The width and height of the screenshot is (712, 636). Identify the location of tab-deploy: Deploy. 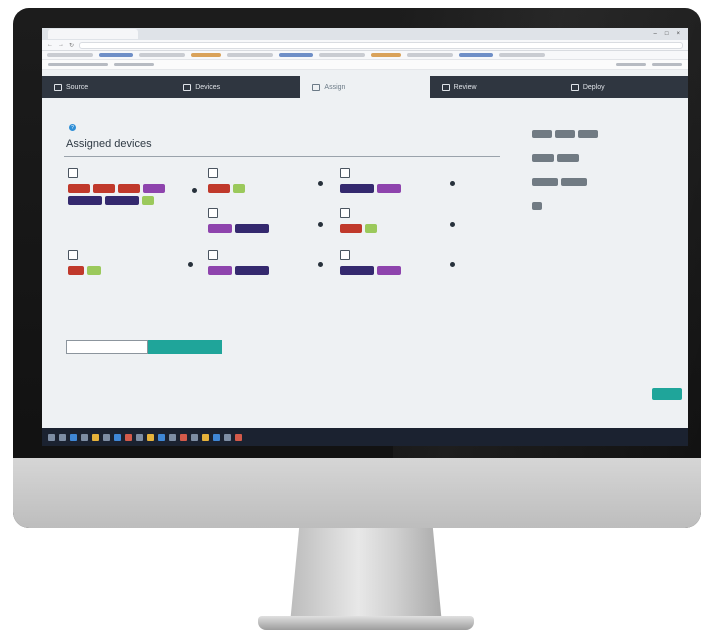
(623, 87).